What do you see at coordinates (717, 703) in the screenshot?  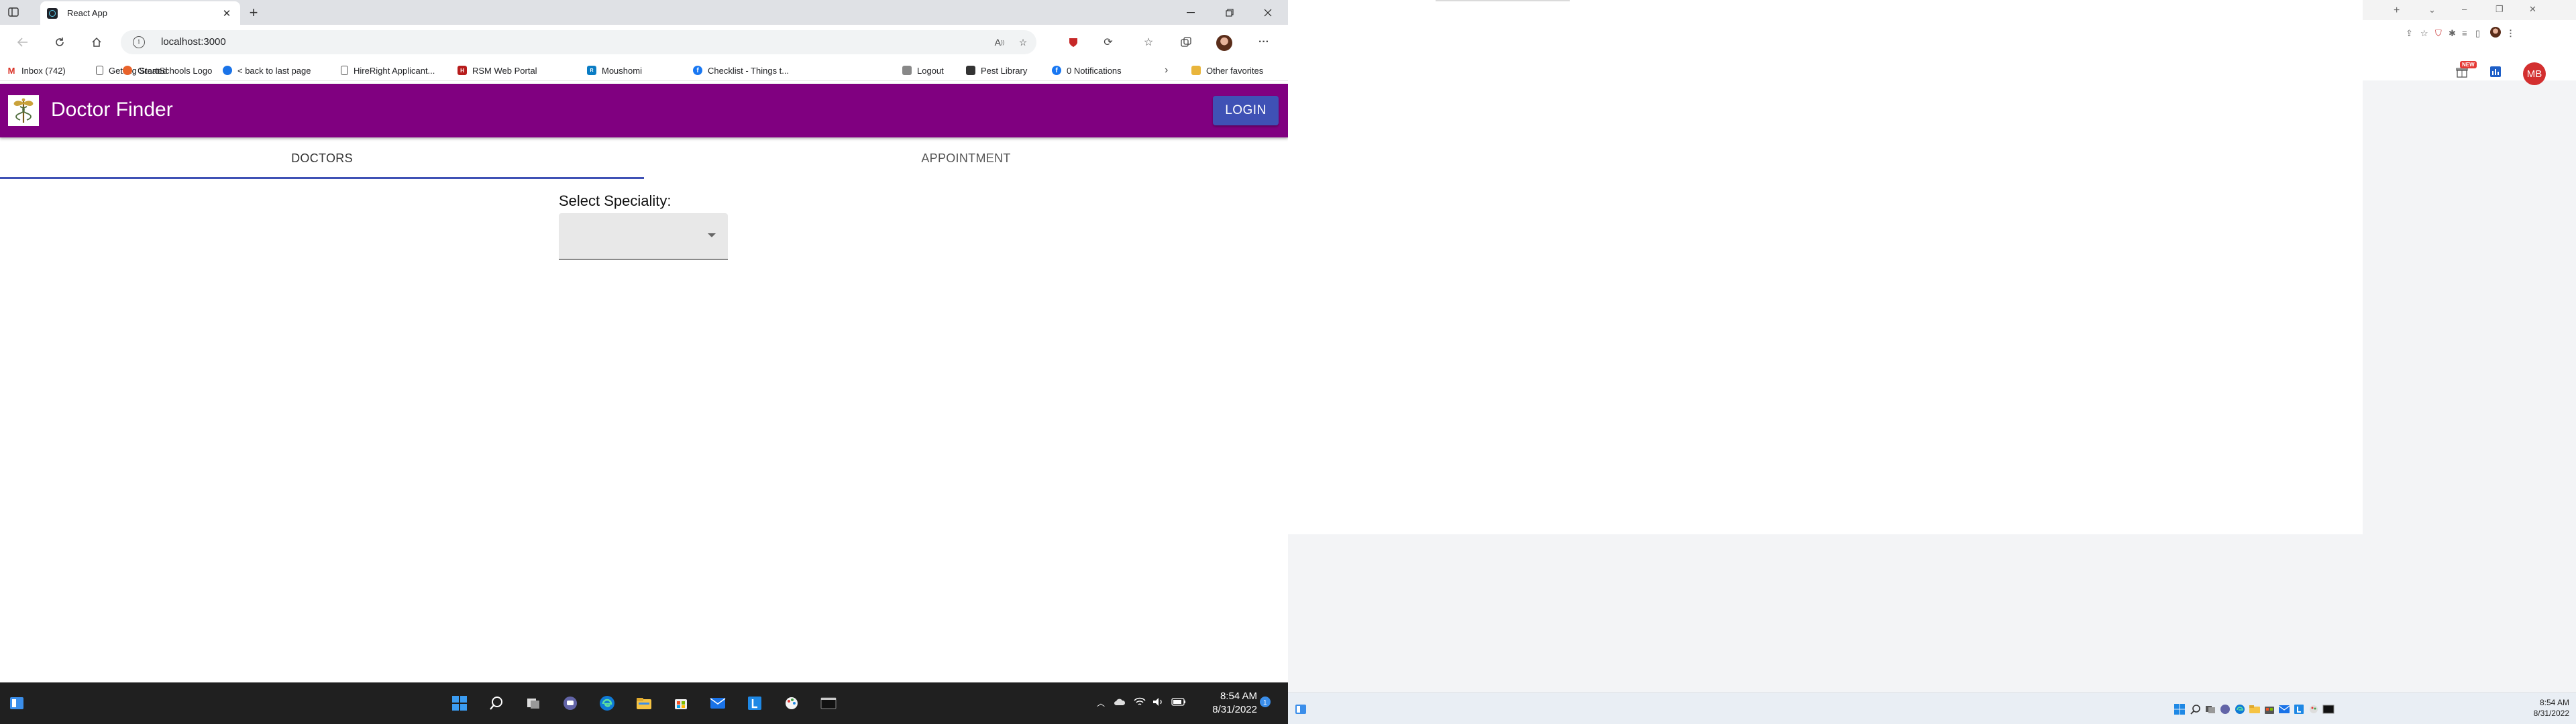 I see `mail-icon` at bounding box center [717, 703].